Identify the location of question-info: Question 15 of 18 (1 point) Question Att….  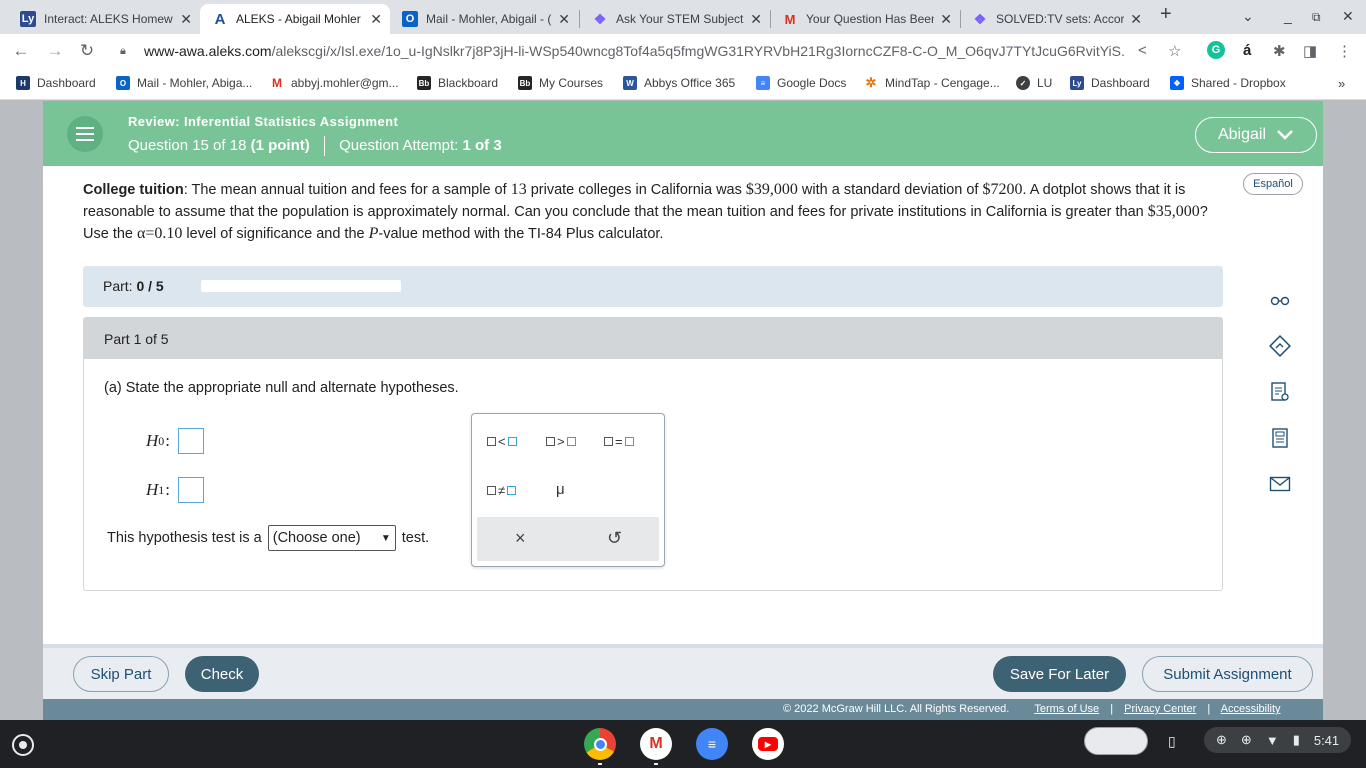
(315, 146).